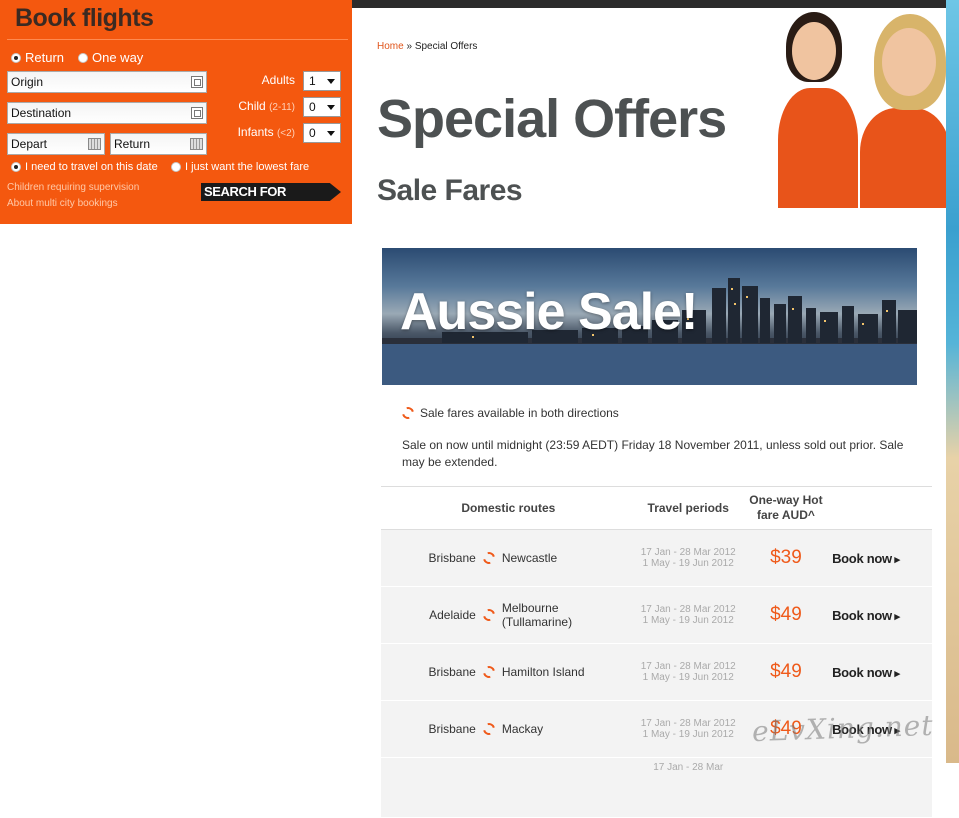 The width and height of the screenshot is (959, 818). What do you see at coordinates (903, 158) in the screenshot?
I see `crew-jacket-right` at bounding box center [903, 158].